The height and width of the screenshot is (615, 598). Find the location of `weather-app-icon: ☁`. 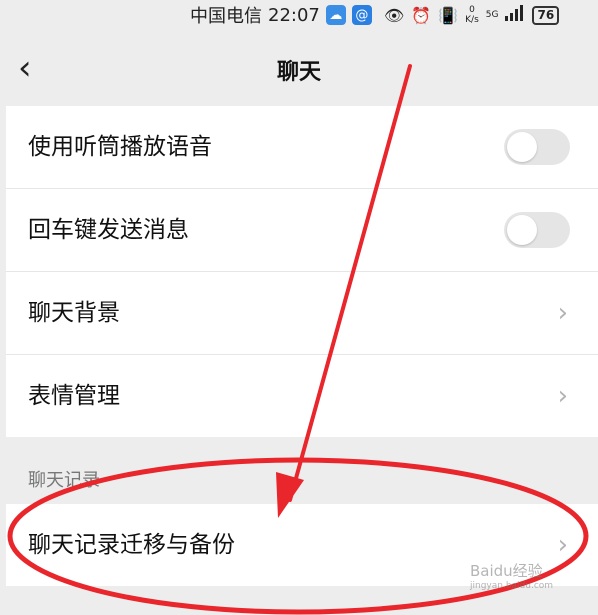

weather-app-icon: ☁ is located at coordinates (335, 15).